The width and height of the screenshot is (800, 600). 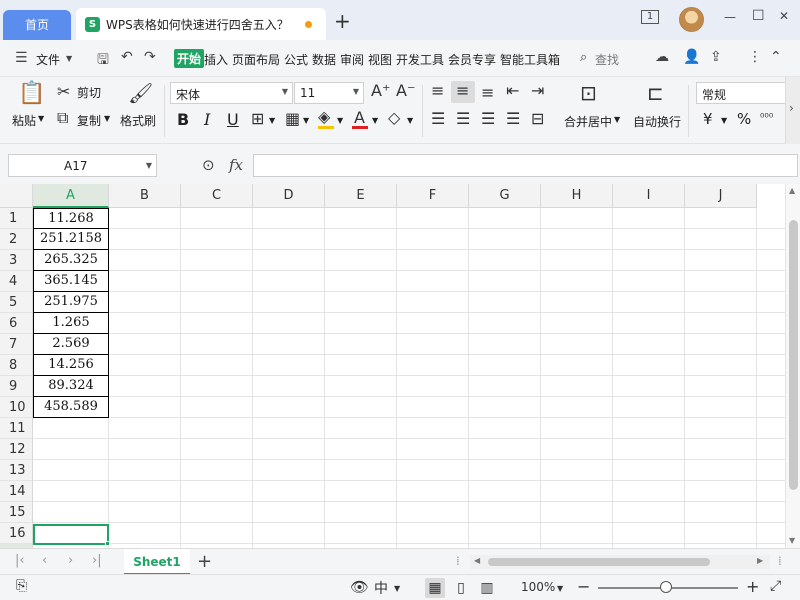 What do you see at coordinates (716, 57) in the screenshot?
I see `share-icon: ⇪` at bounding box center [716, 57].